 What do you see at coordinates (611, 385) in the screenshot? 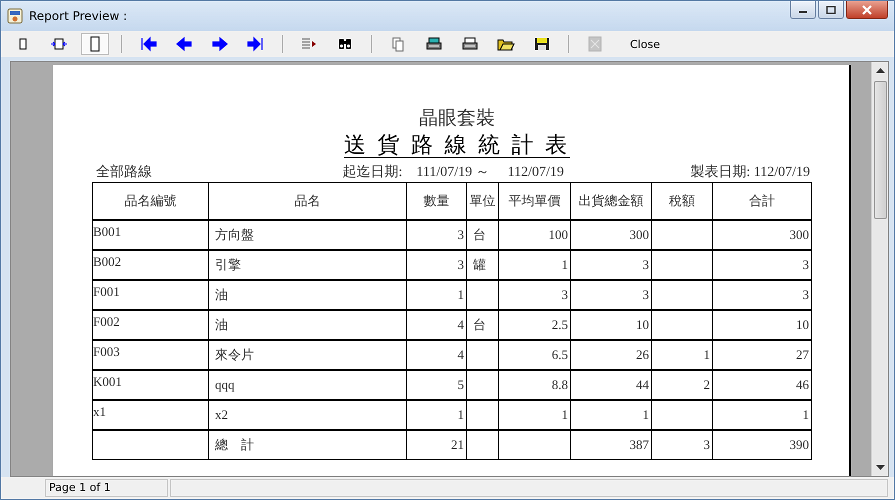
I see `table-cell: 44` at bounding box center [611, 385].